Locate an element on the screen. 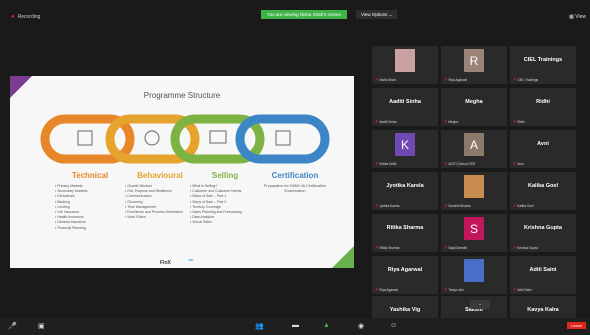 The width and height of the screenshot is (590, 335). record-button-icon: ◉ is located at coordinates (361, 326).